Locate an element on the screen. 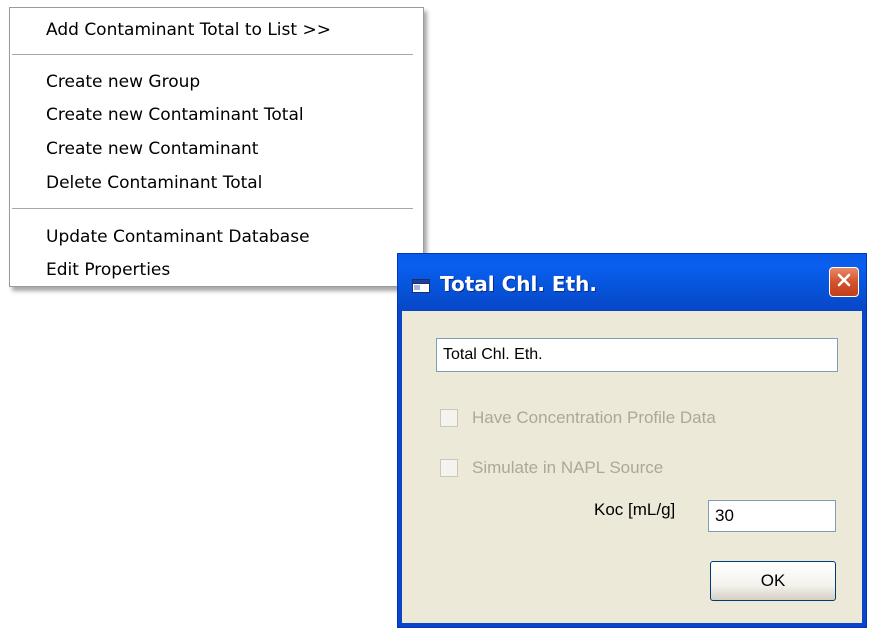 This screenshot has width=875, height=628. dialog-frame-bottom is located at coordinates (632, 625).